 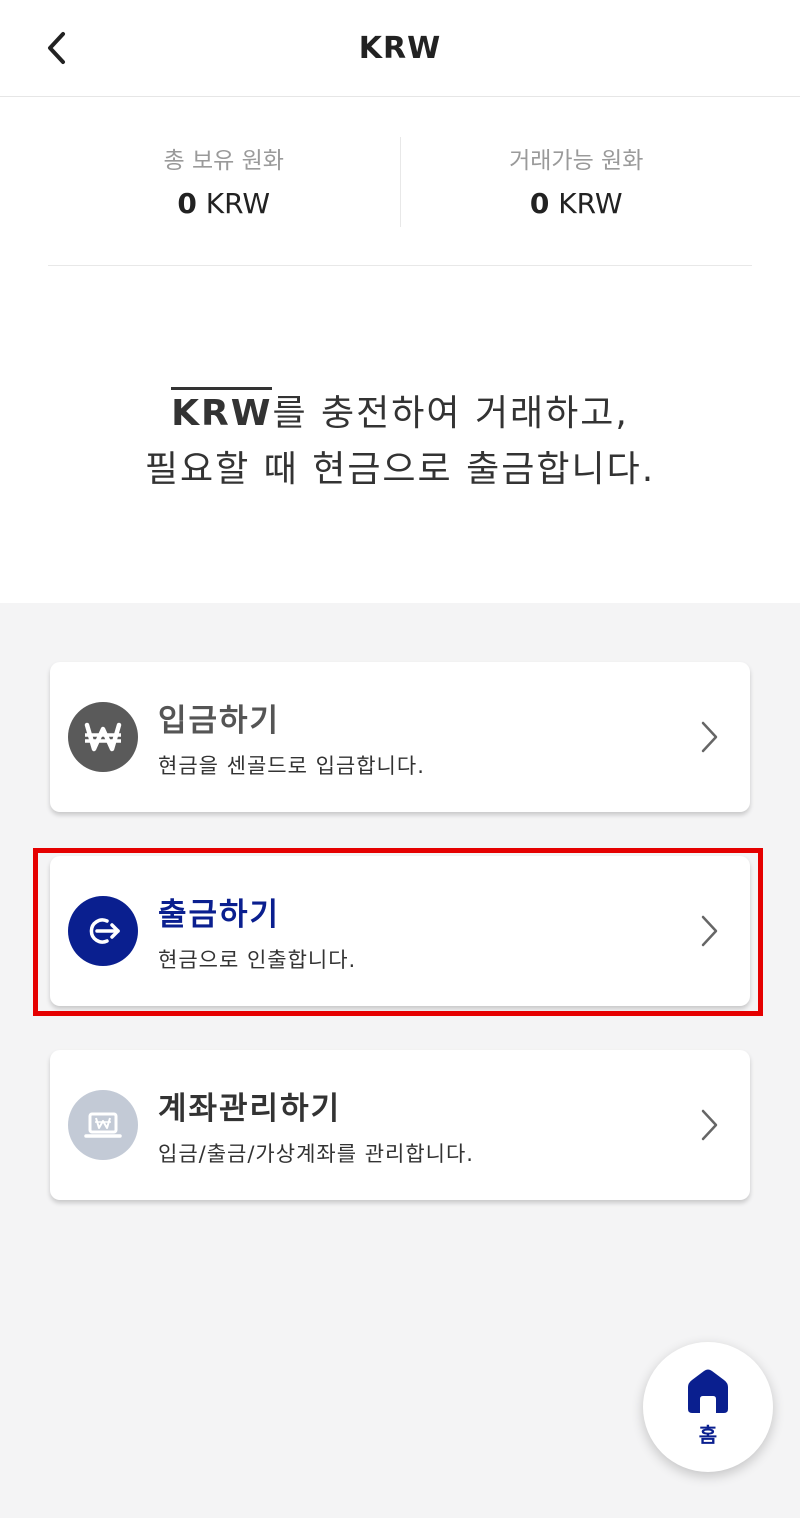 What do you see at coordinates (400, 469) in the screenshot?
I see `intro-line-2: 필요할 때 현금으로 출금합니다.` at bounding box center [400, 469].